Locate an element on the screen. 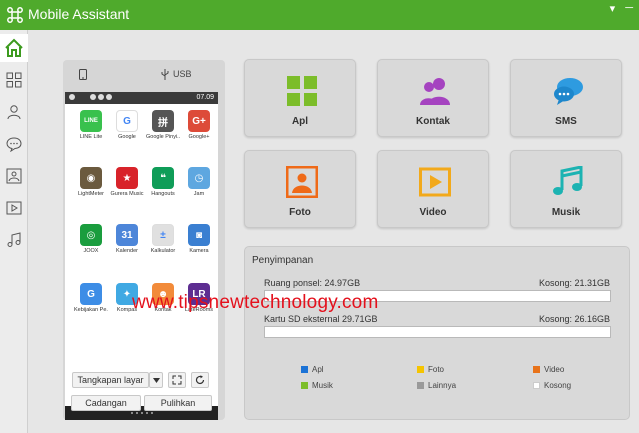  app-logo-icon is located at coordinates (15, 15).